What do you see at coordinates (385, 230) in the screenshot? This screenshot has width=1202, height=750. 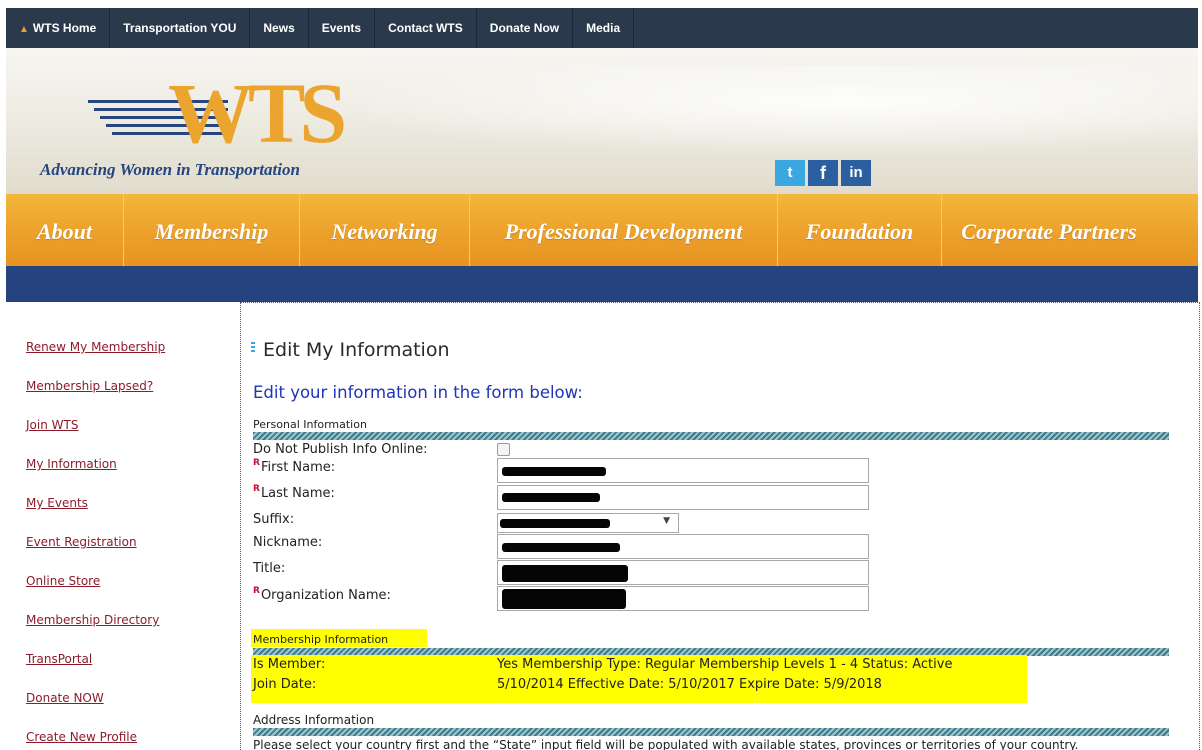 I see `mainnav-networking: Networking` at bounding box center [385, 230].